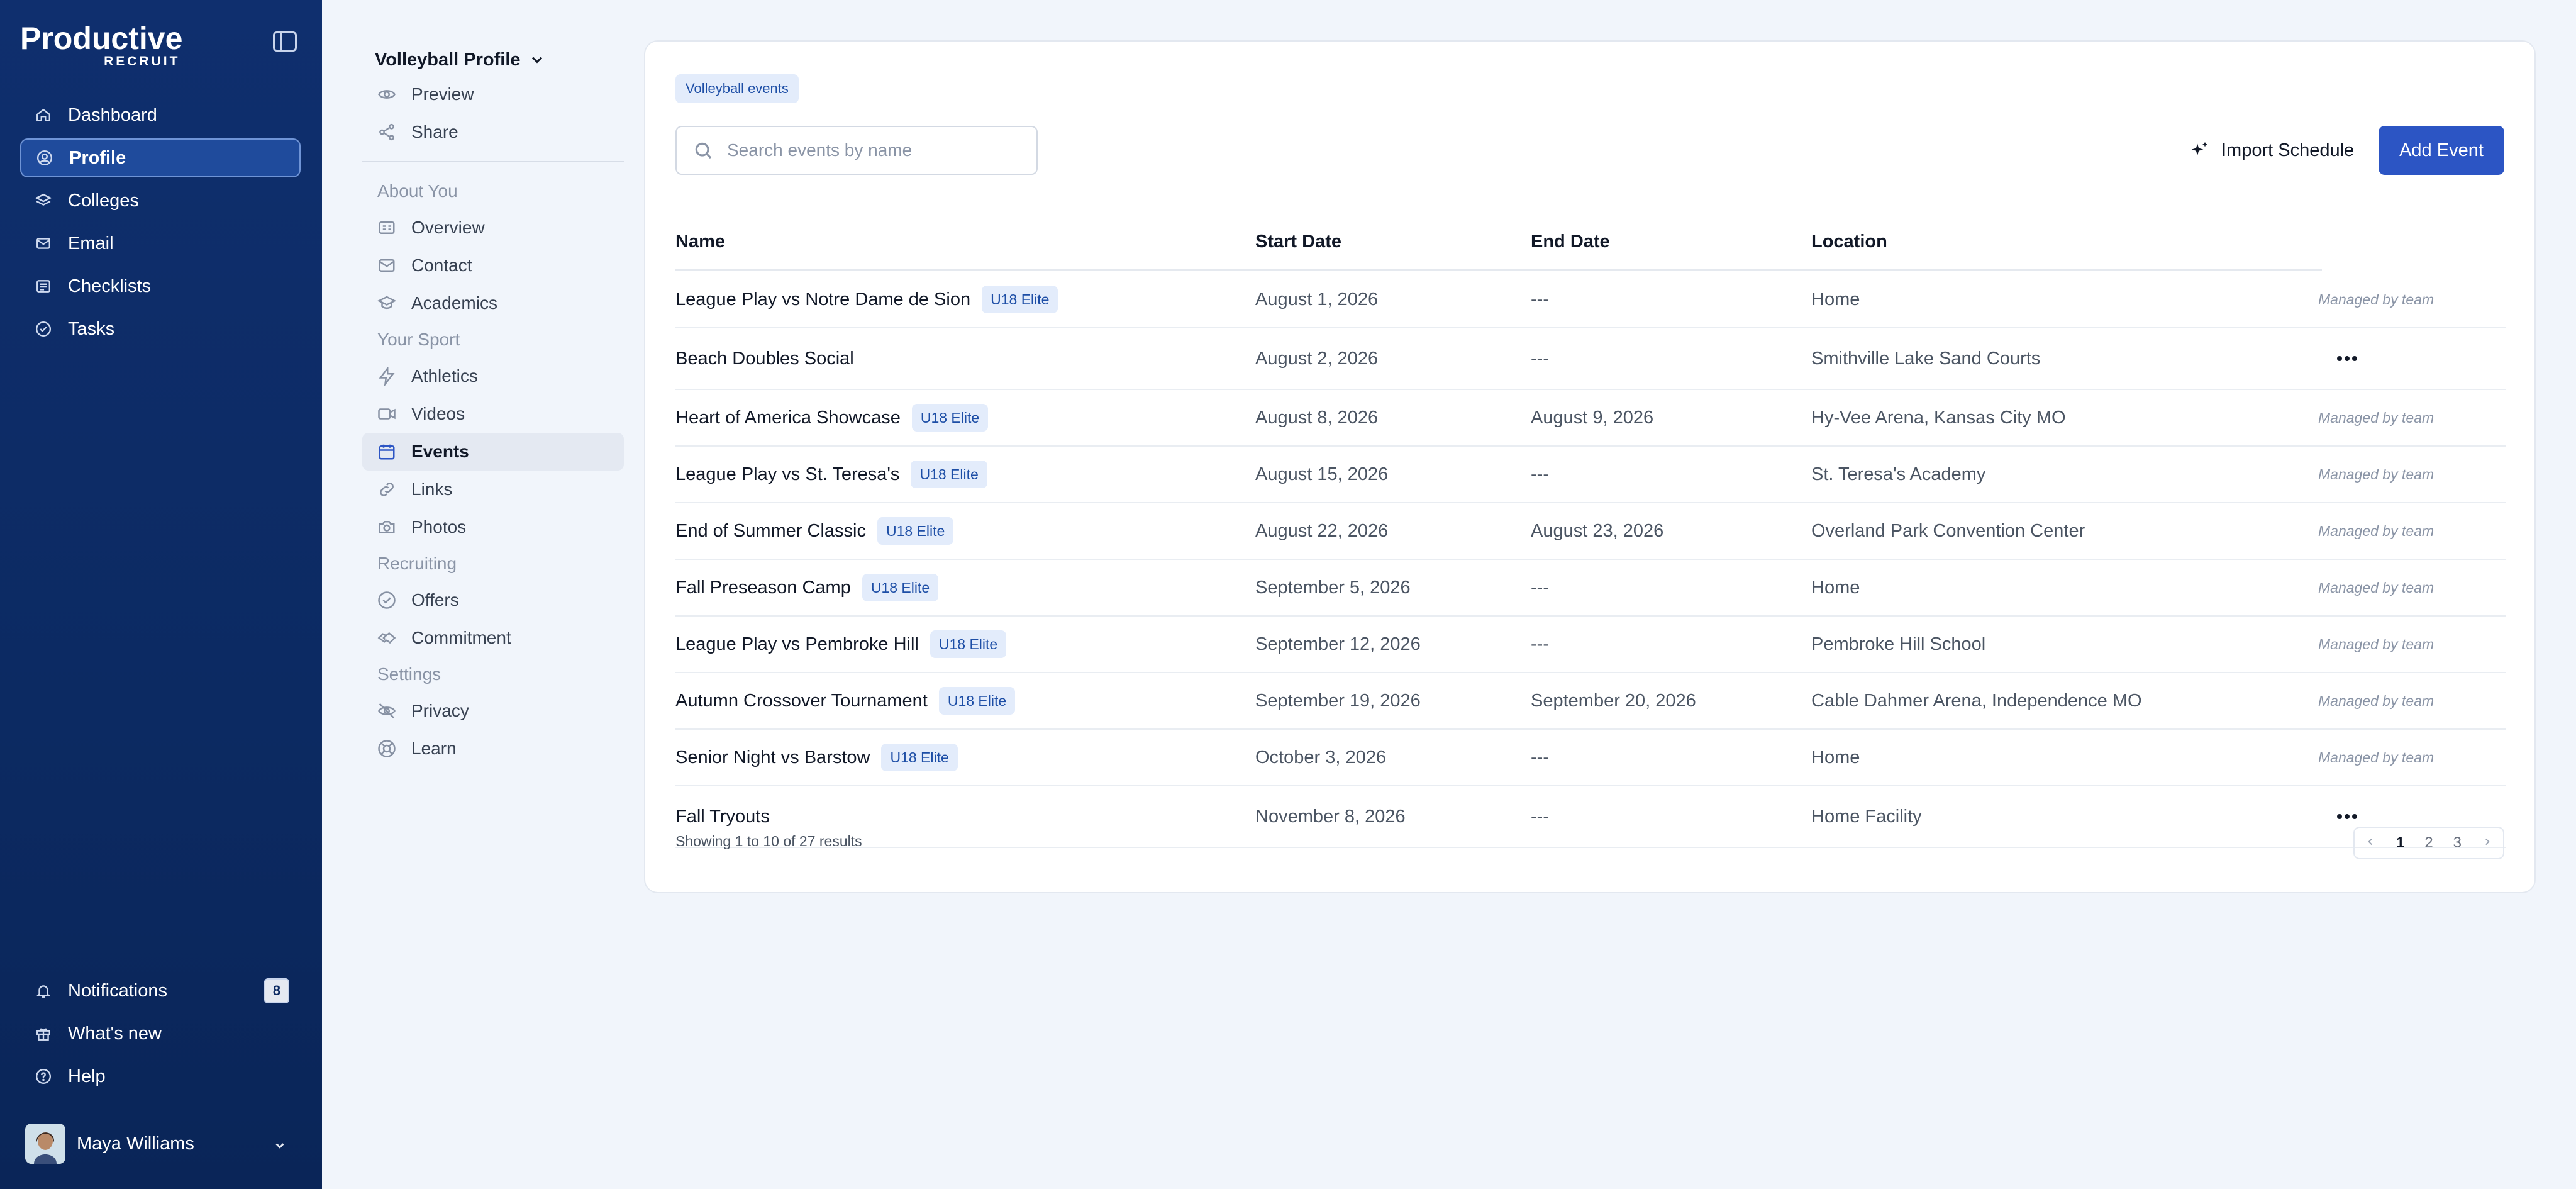 This screenshot has width=2576, height=1189. I want to click on profile-switcher: Volleyball Profile, so click(493, 59).